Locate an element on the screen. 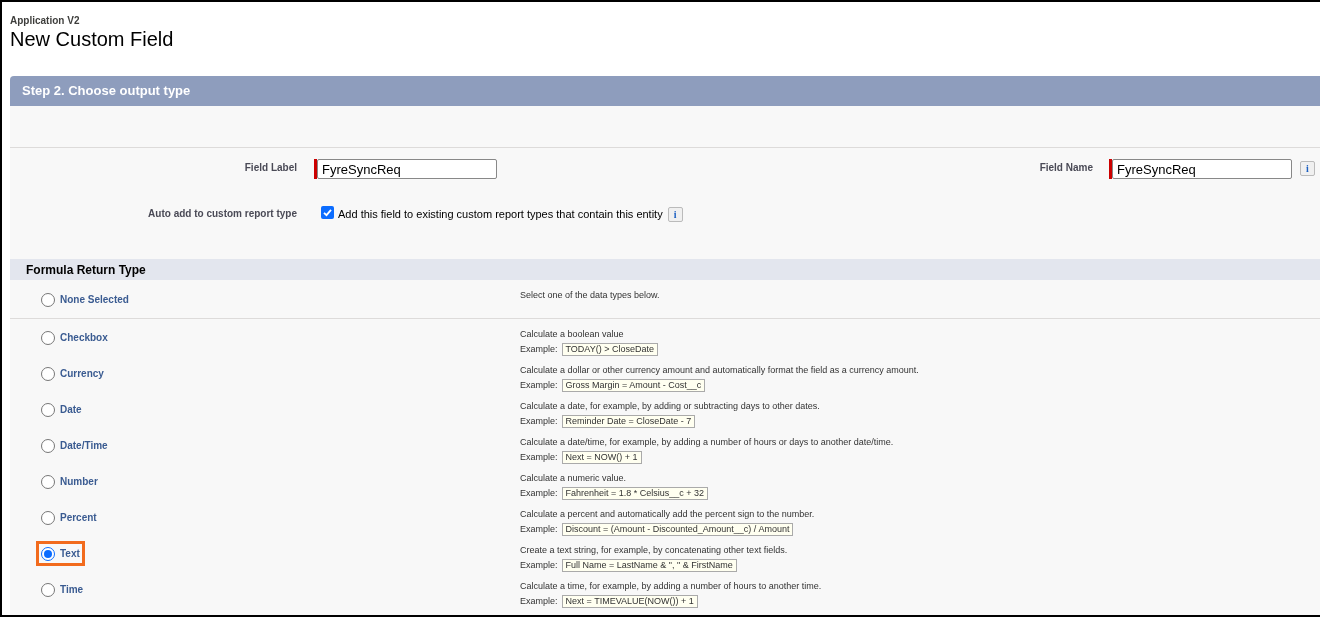  example-formula: Fahrenheit = 1.8 * Celsius__c + 32 is located at coordinates (635, 493).